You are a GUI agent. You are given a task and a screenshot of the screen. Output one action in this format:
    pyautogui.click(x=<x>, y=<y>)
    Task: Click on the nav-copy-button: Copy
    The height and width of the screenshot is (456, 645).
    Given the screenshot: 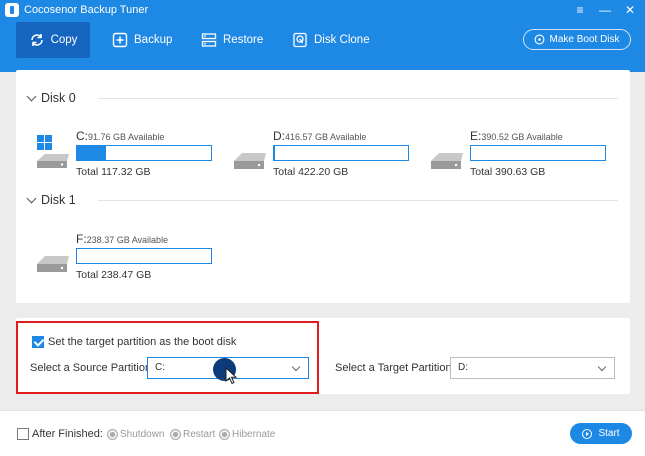 What is the action you would take?
    pyautogui.click(x=53, y=40)
    